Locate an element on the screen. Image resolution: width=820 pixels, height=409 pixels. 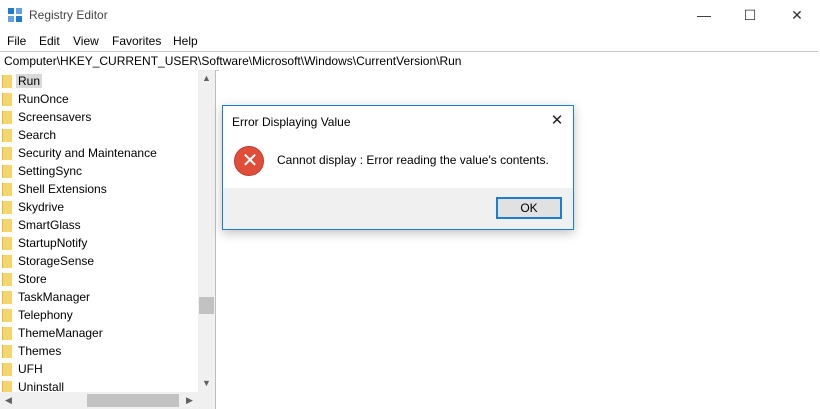
menu-file: File is located at coordinates (16, 41).